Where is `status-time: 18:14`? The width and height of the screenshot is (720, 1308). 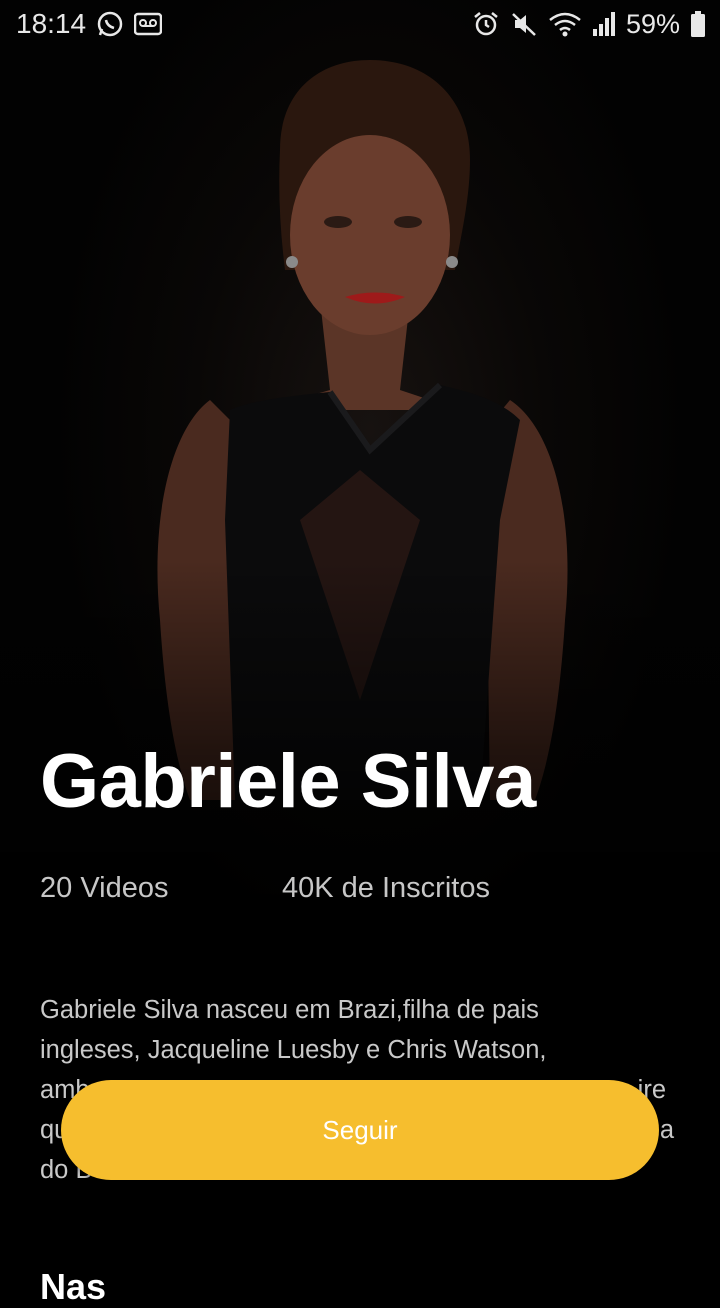 status-time: 18:14 is located at coordinates (51, 23).